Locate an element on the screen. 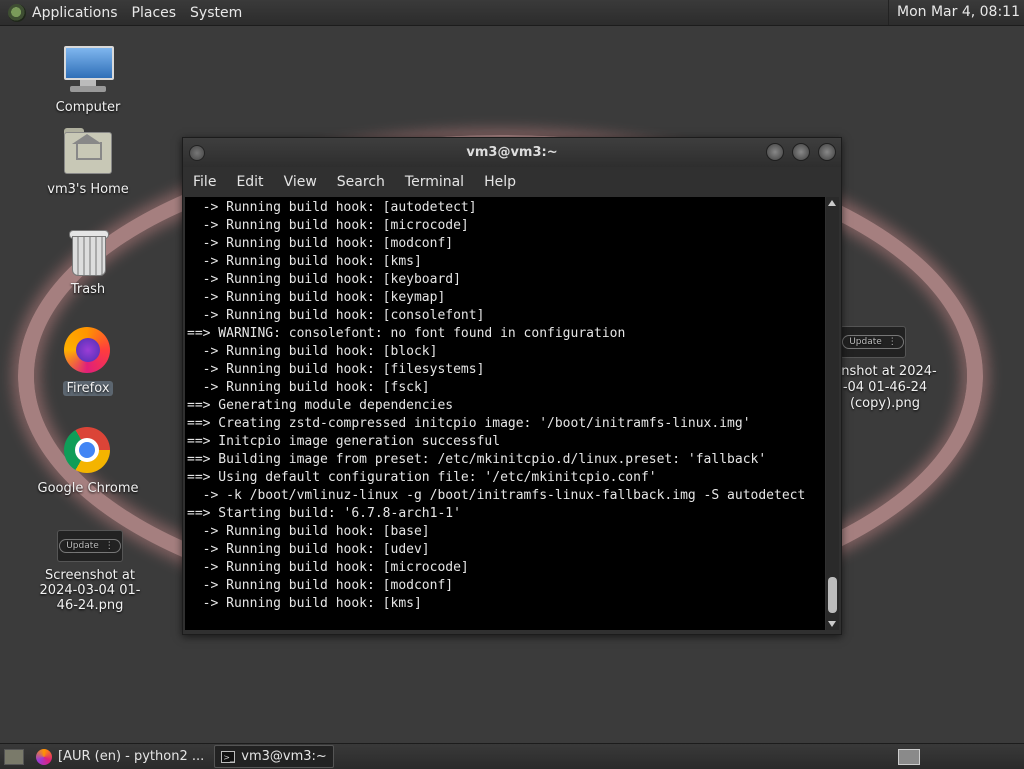  menu-file: File is located at coordinates (204, 182).